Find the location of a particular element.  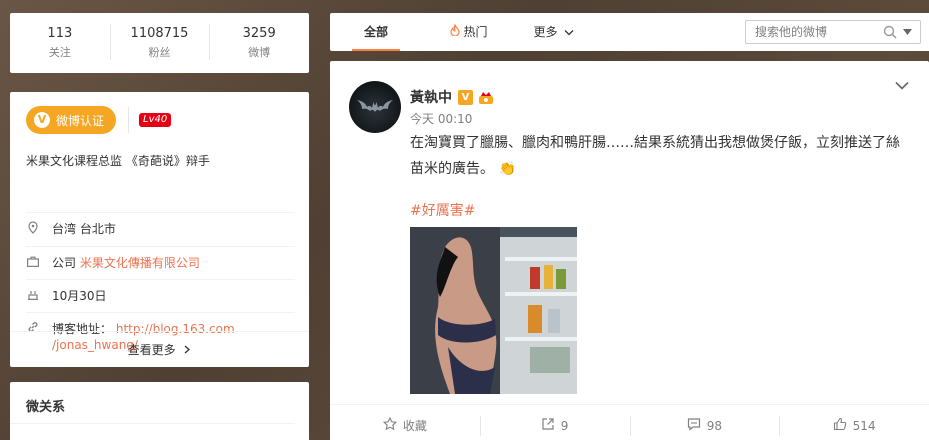

info-birthday: 10月30日 is located at coordinates (160, 295).